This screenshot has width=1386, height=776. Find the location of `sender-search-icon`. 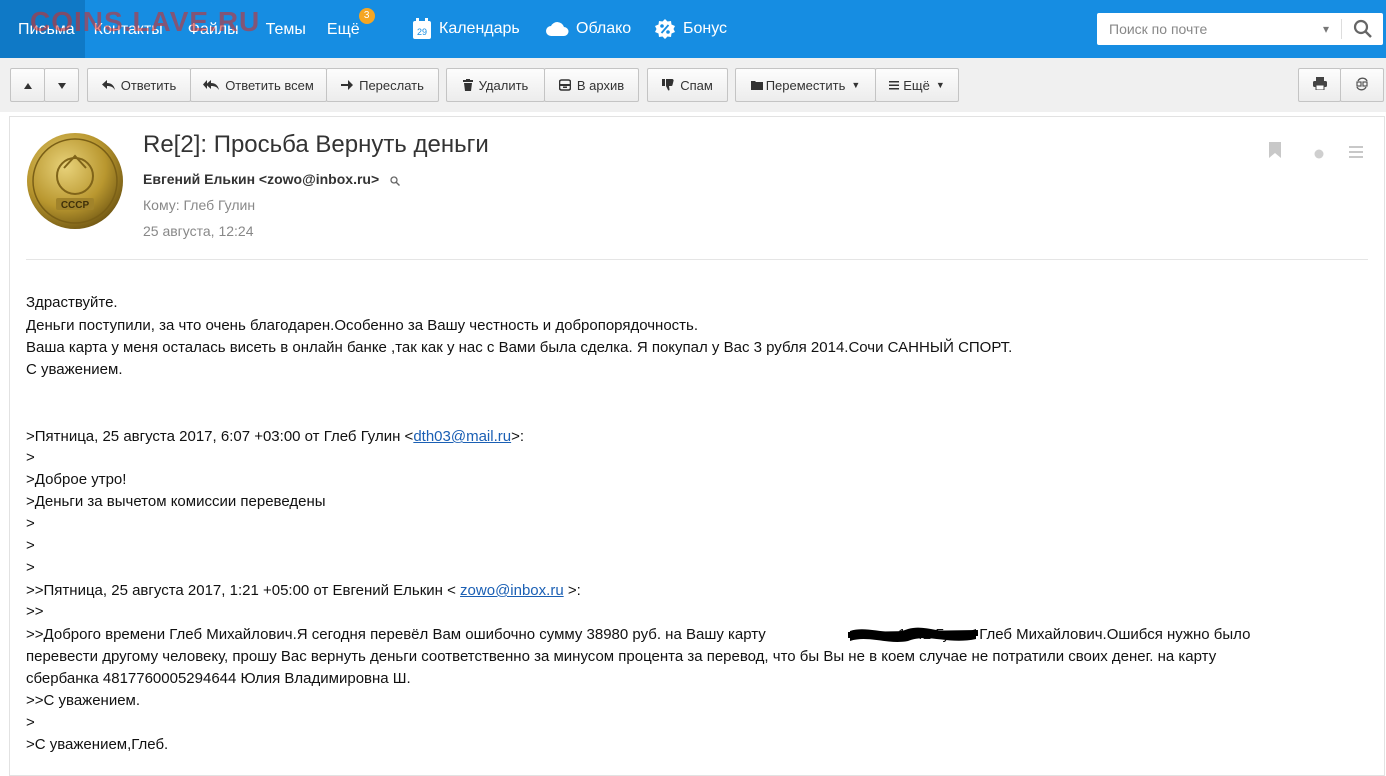

sender-search-icon is located at coordinates (395, 182).